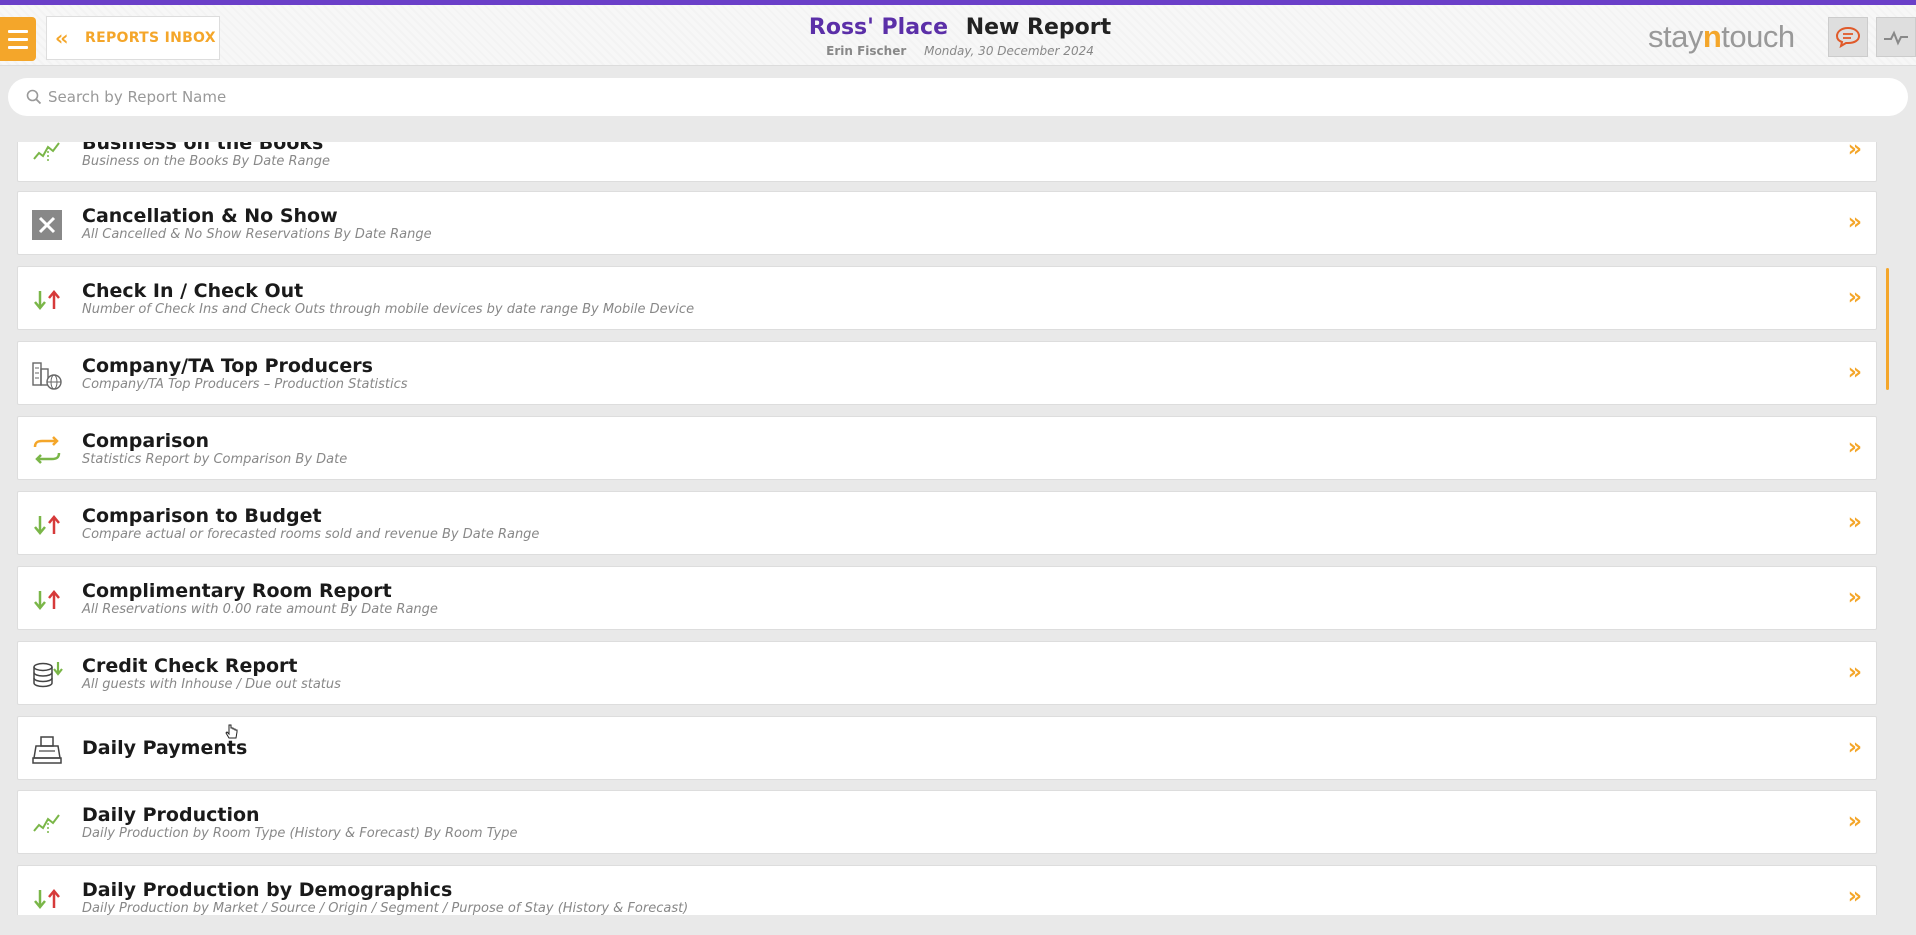 The width and height of the screenshot is (1916, 935). What do you see at coordinates (215, 459) in the screenshot?
I see `report-desc: Statistics Report by Comparison By Date` at bounding box center [215, 459].